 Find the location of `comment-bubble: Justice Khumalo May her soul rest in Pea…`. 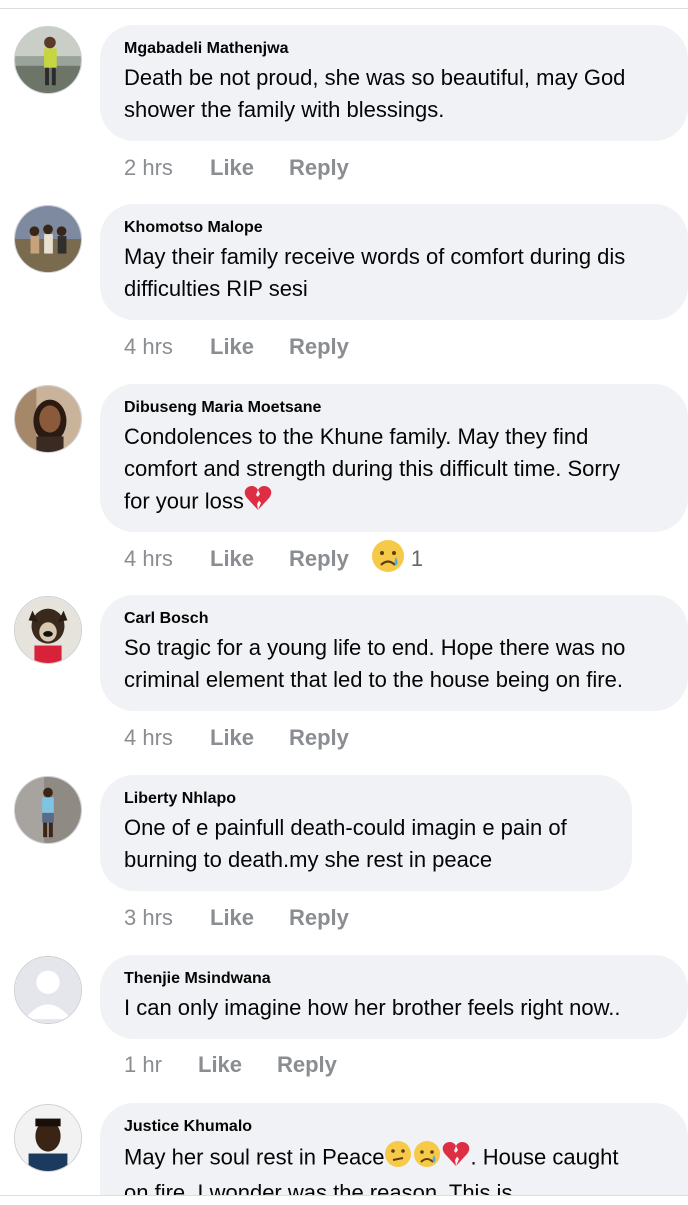

comment-bubble: Justice Khumalo May her soul rest in Pea… is located at coordinates (394, 1149).